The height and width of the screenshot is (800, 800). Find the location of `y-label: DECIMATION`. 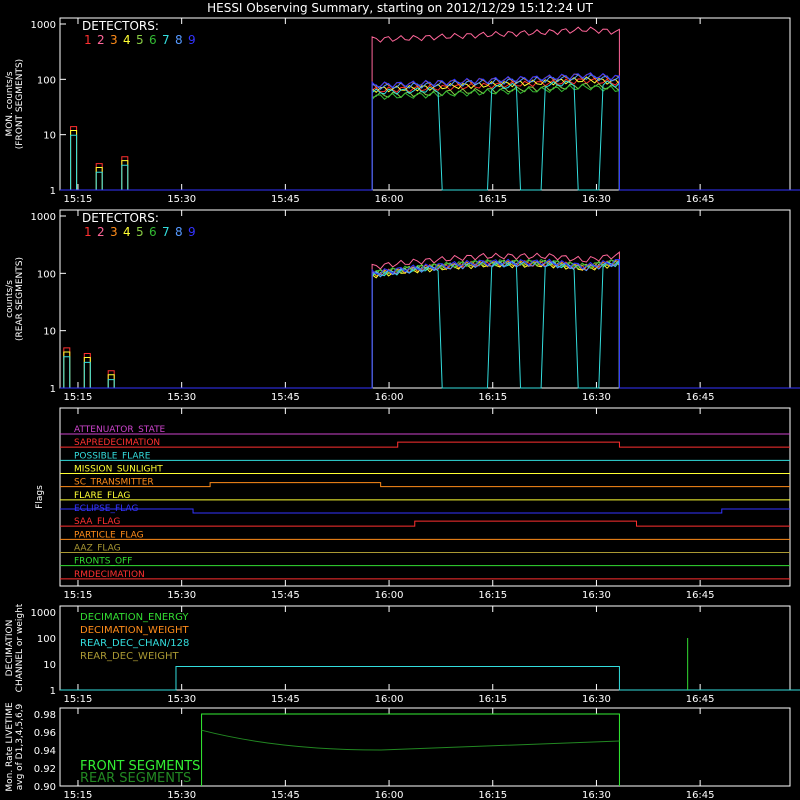

y-label: DECIMATION is located at coordinates (10, 648).